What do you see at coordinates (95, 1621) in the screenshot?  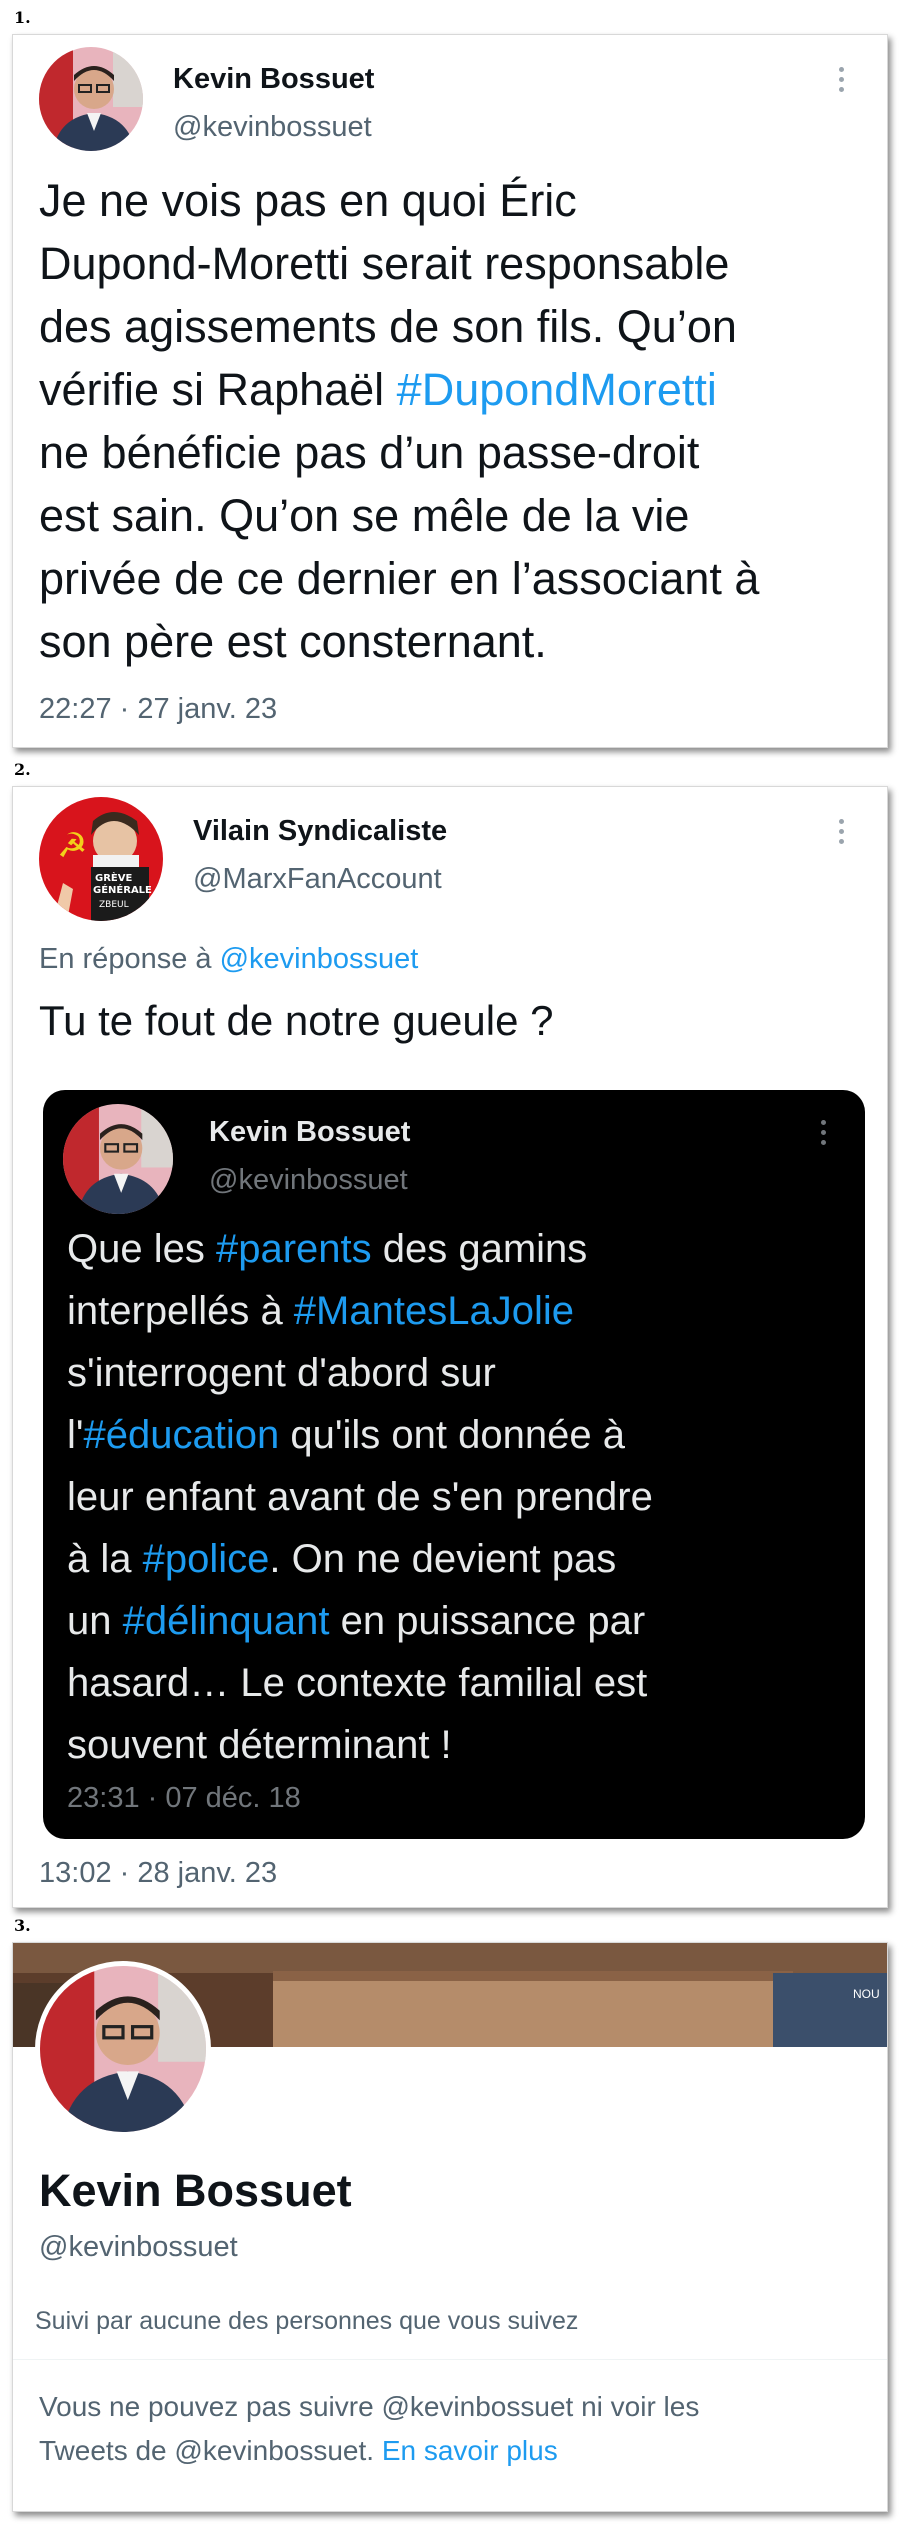 I see `text-segment: un` at bounding box center [95, 1621].